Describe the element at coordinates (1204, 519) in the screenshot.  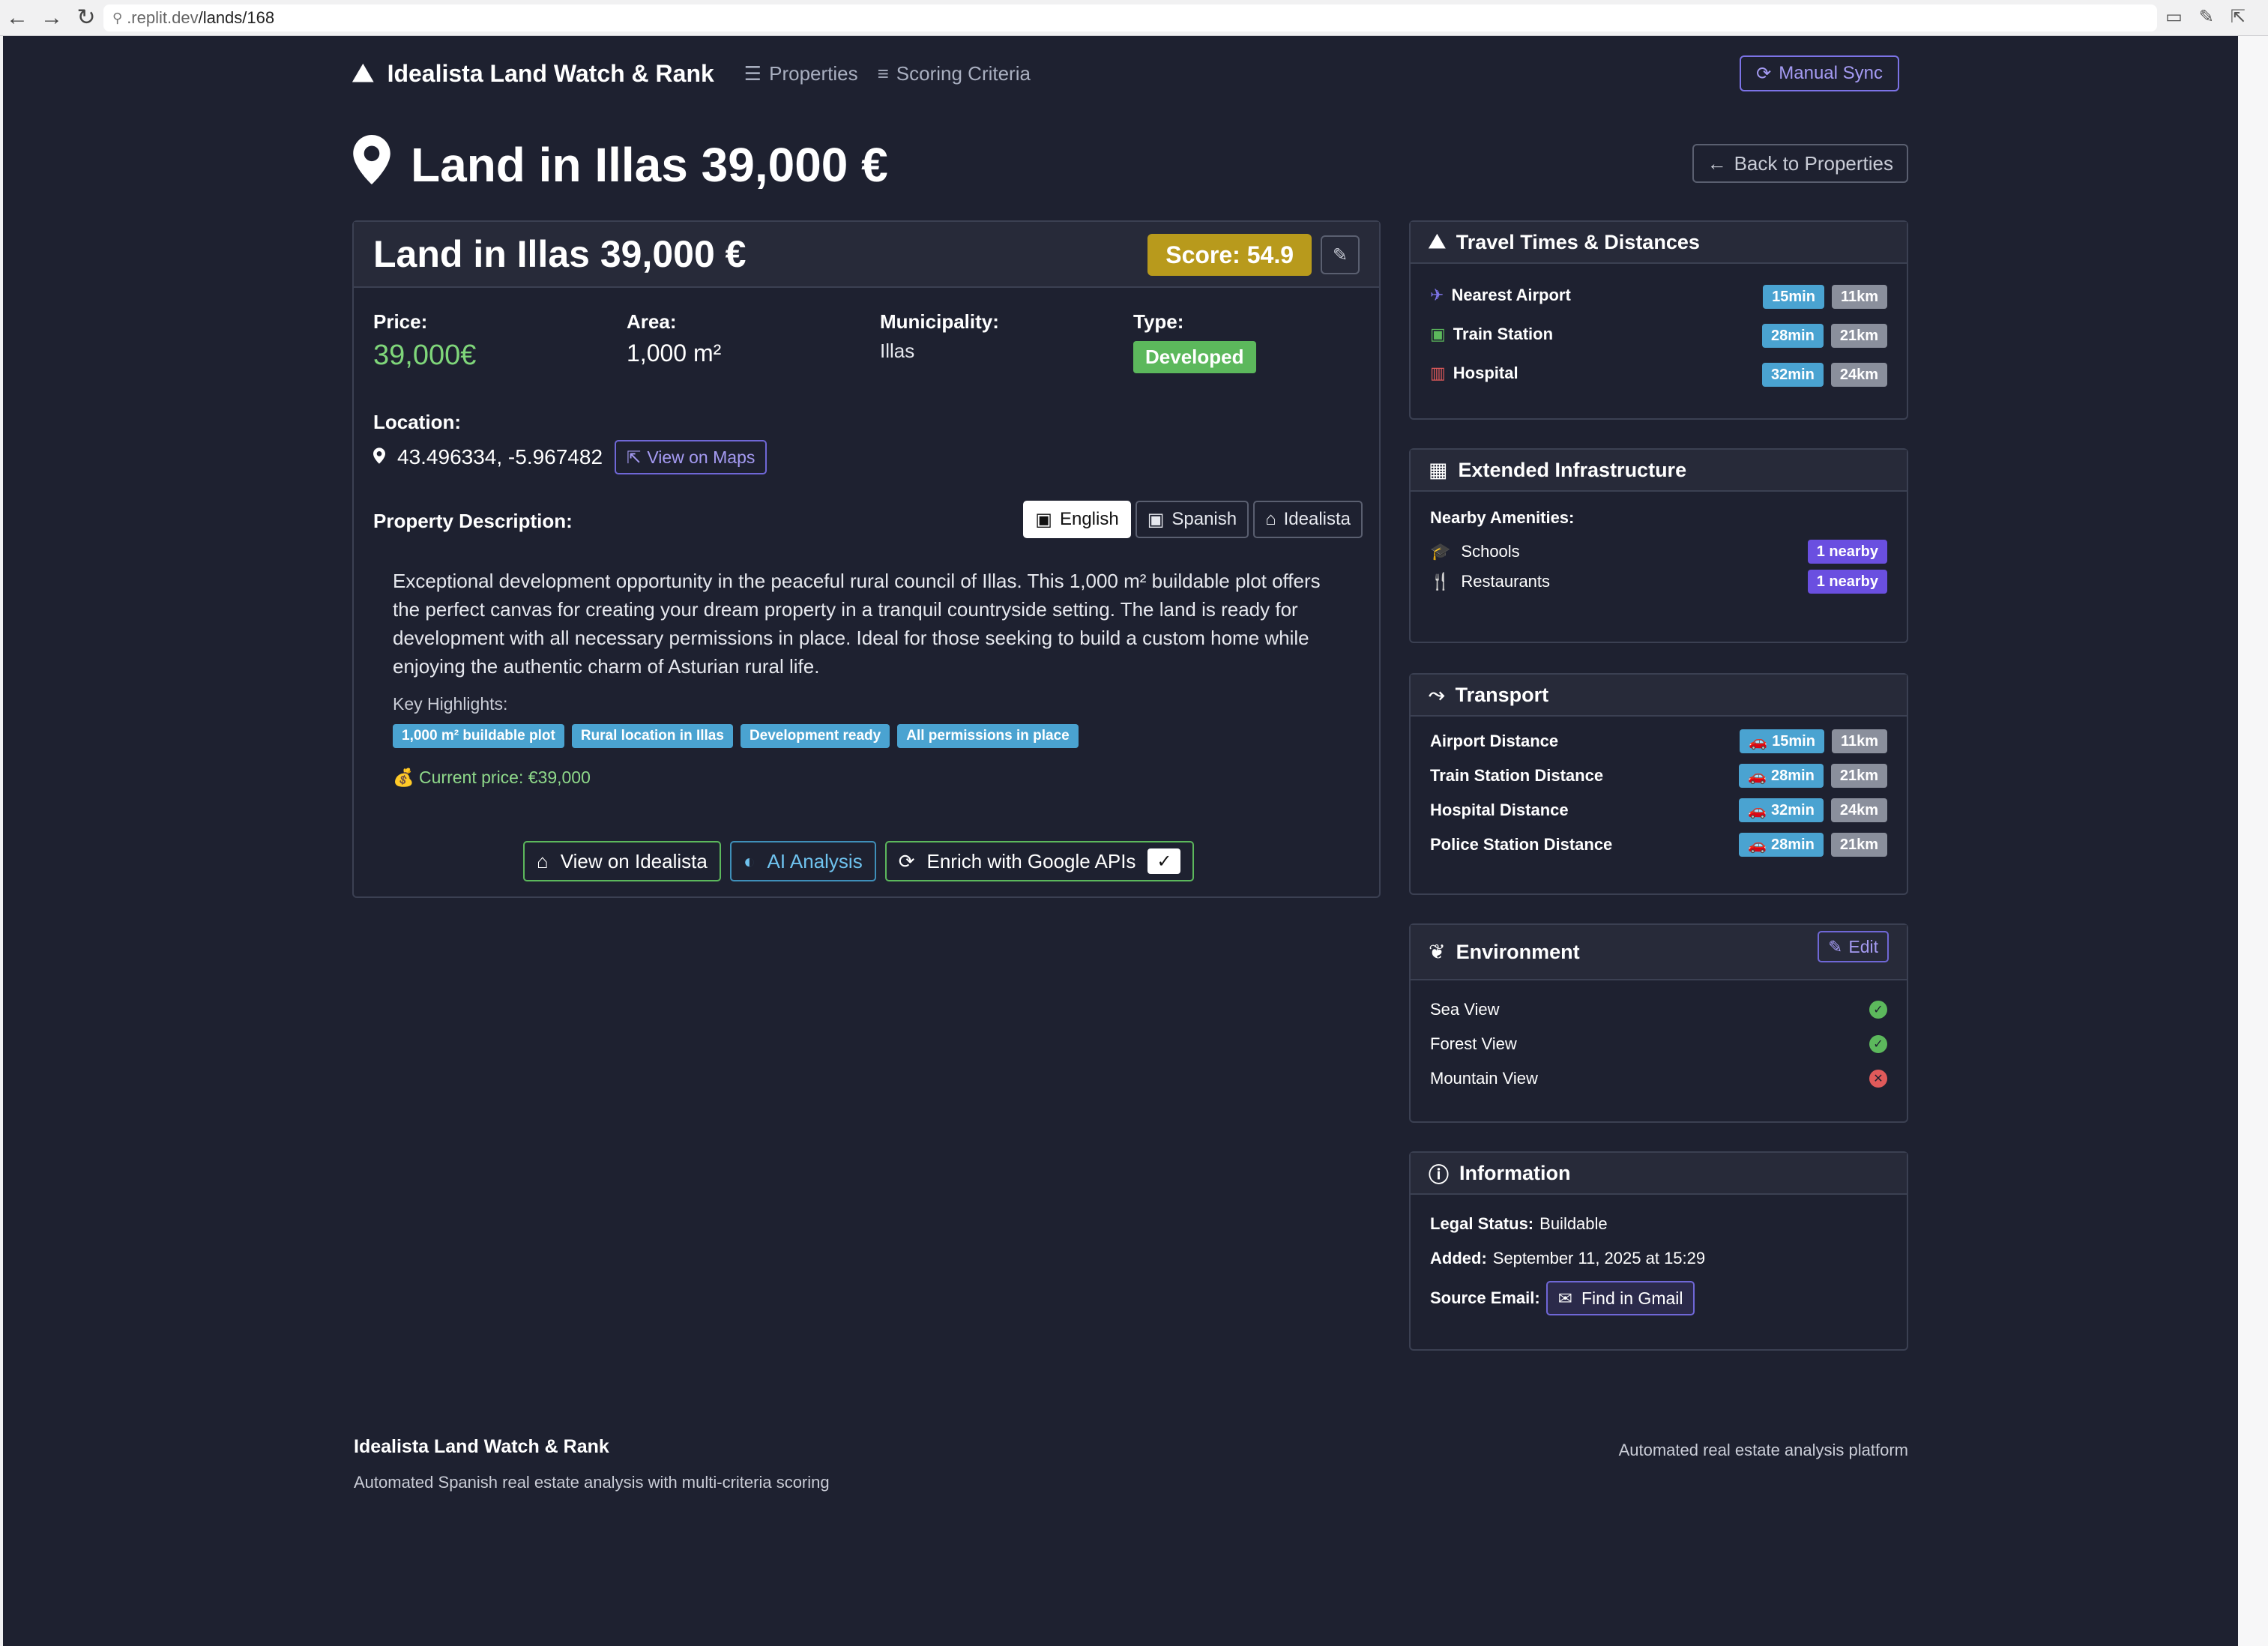
I see `tab-spanish-label: Spanish` at that location.